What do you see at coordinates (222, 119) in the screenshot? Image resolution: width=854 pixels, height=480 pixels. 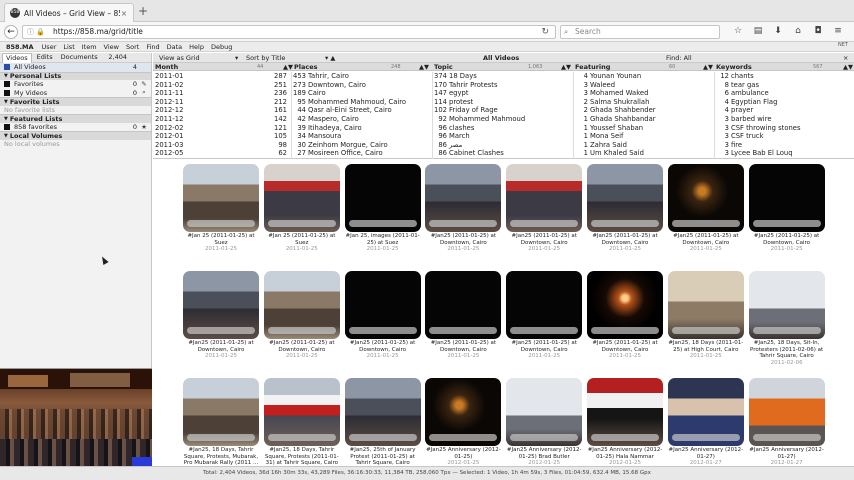 I see `column-row: 2011-12 142` at bounding box center [222, 119].